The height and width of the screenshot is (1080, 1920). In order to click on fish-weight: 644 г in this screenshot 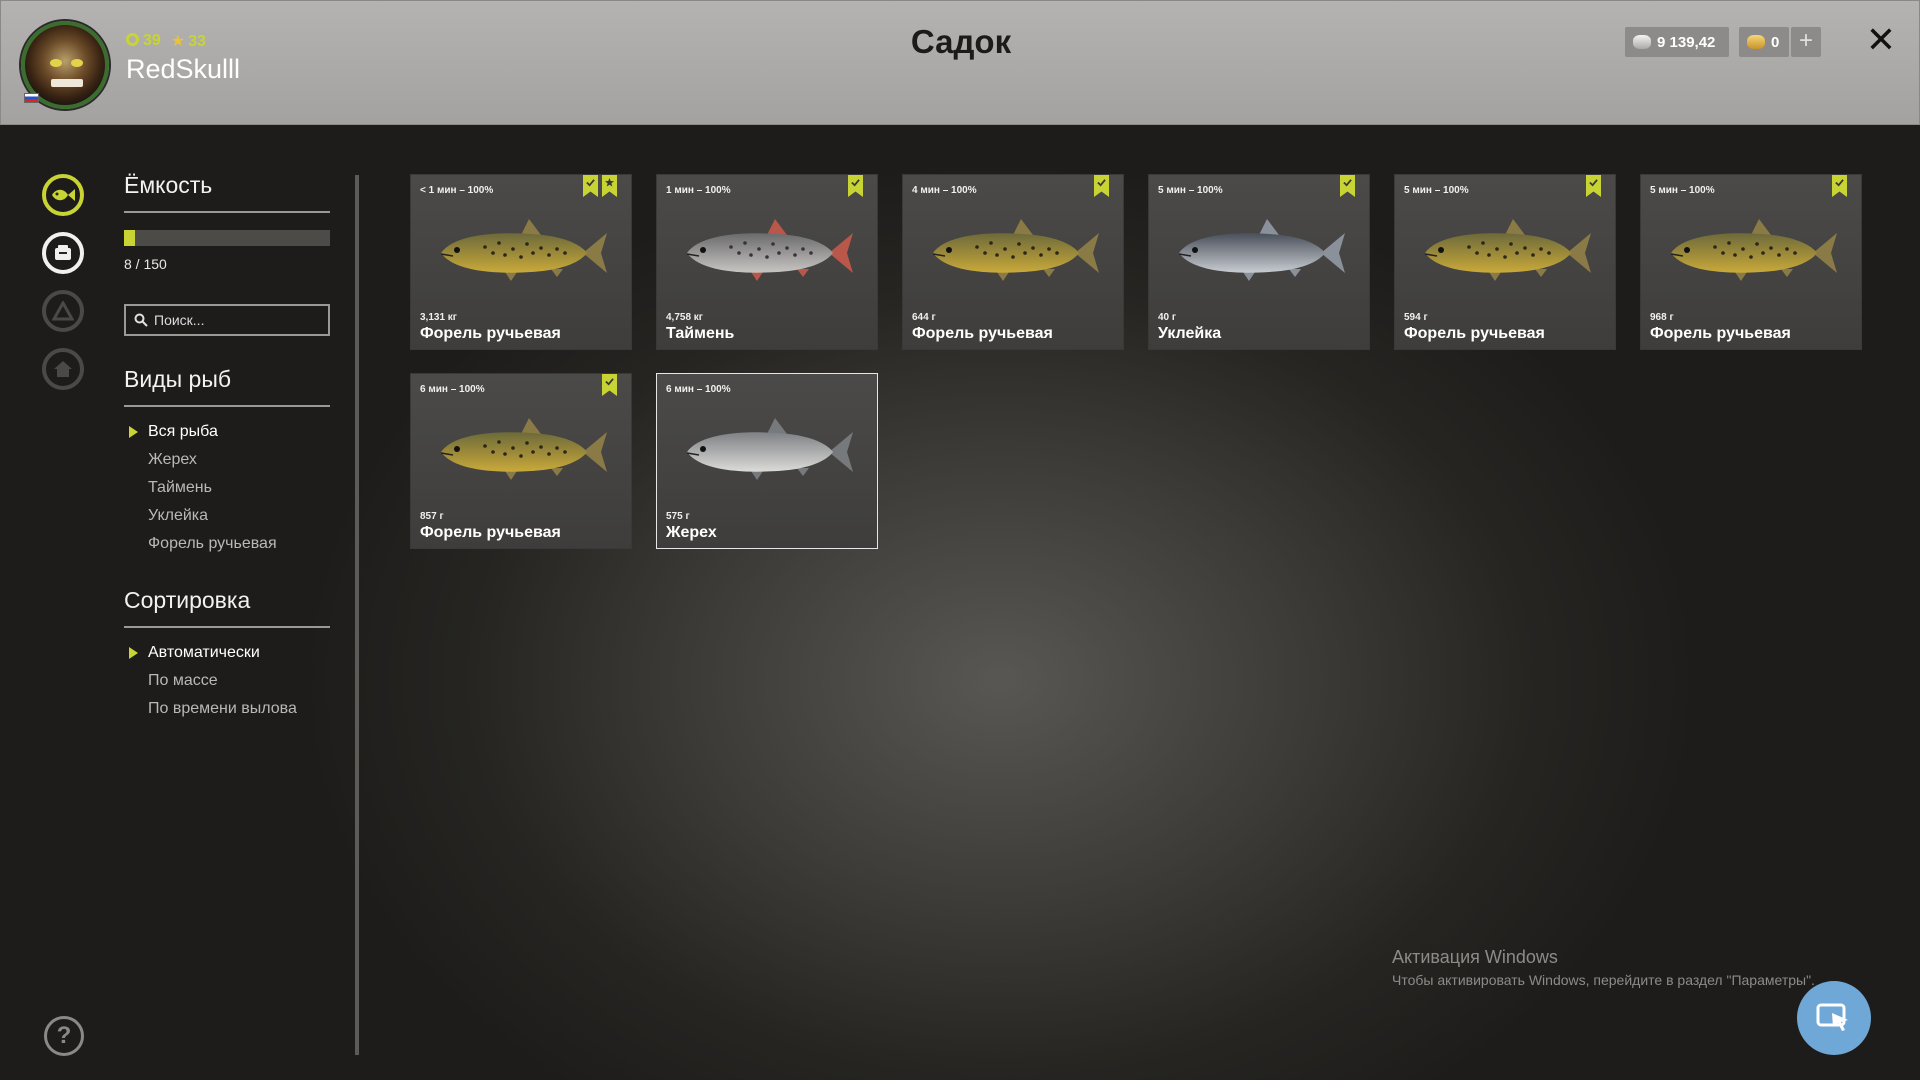, I will do `click(924, 317)`.